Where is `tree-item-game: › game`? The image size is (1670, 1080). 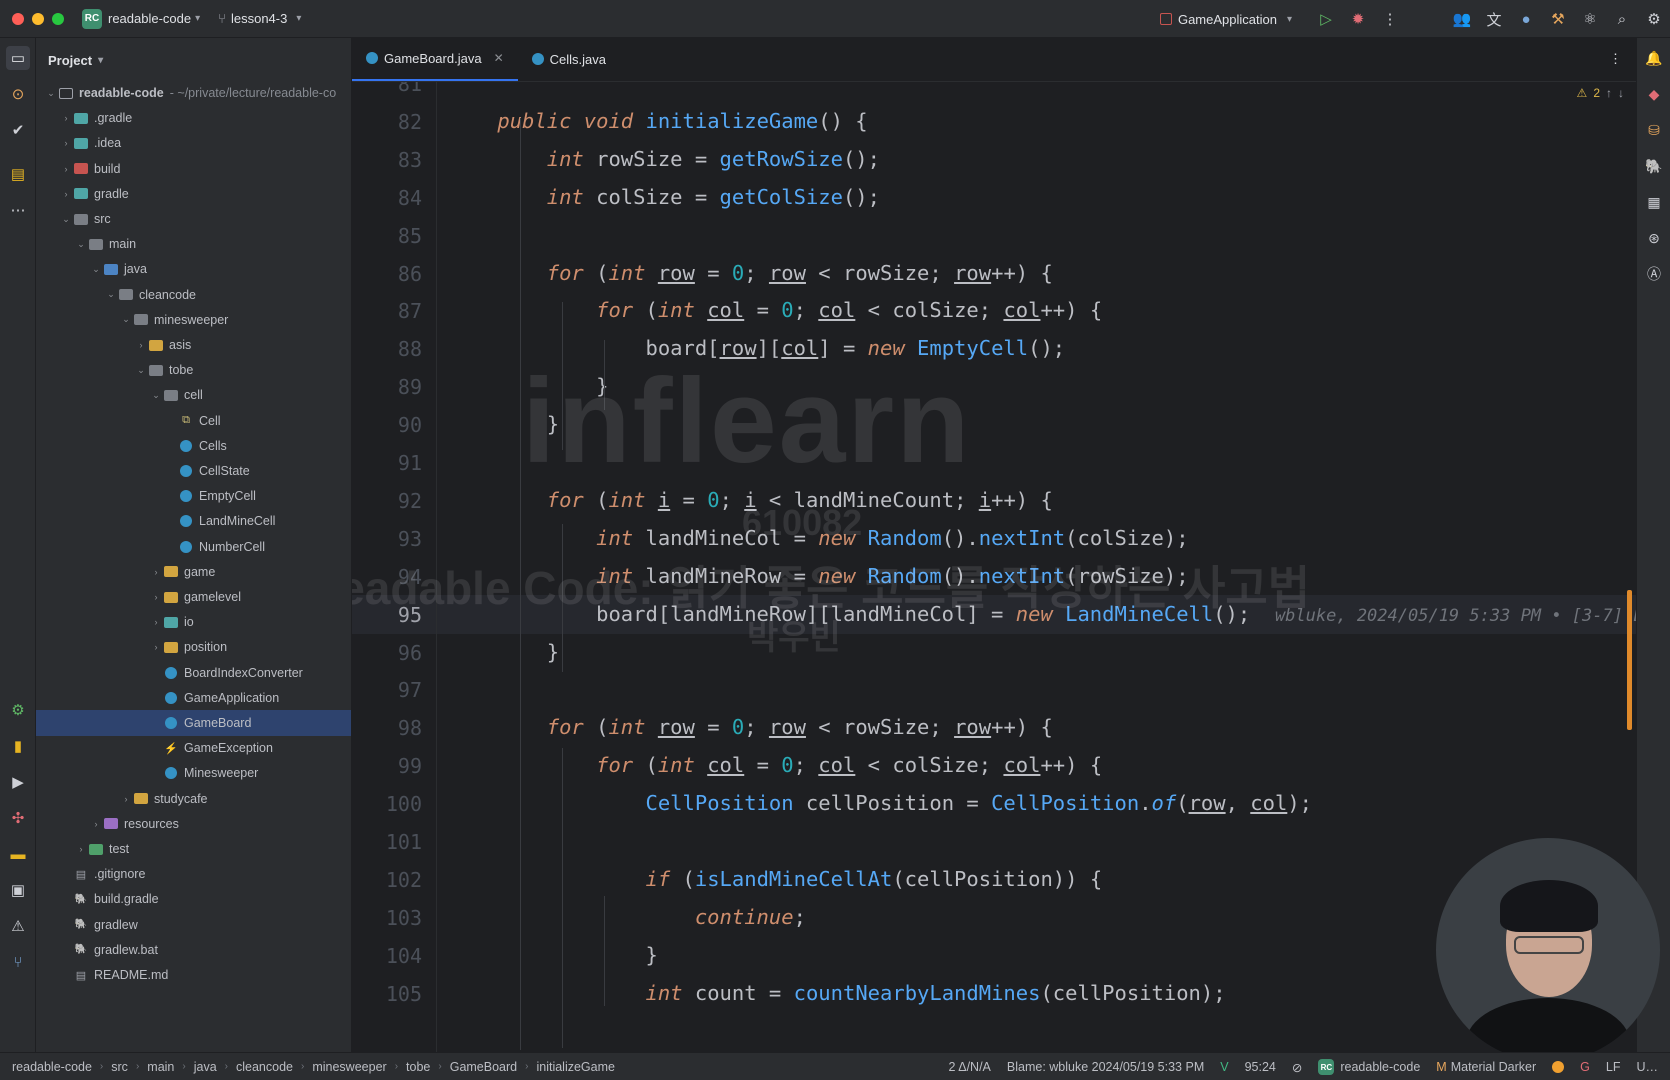 tree-item-game: › game is located at coordinates (193, 572).